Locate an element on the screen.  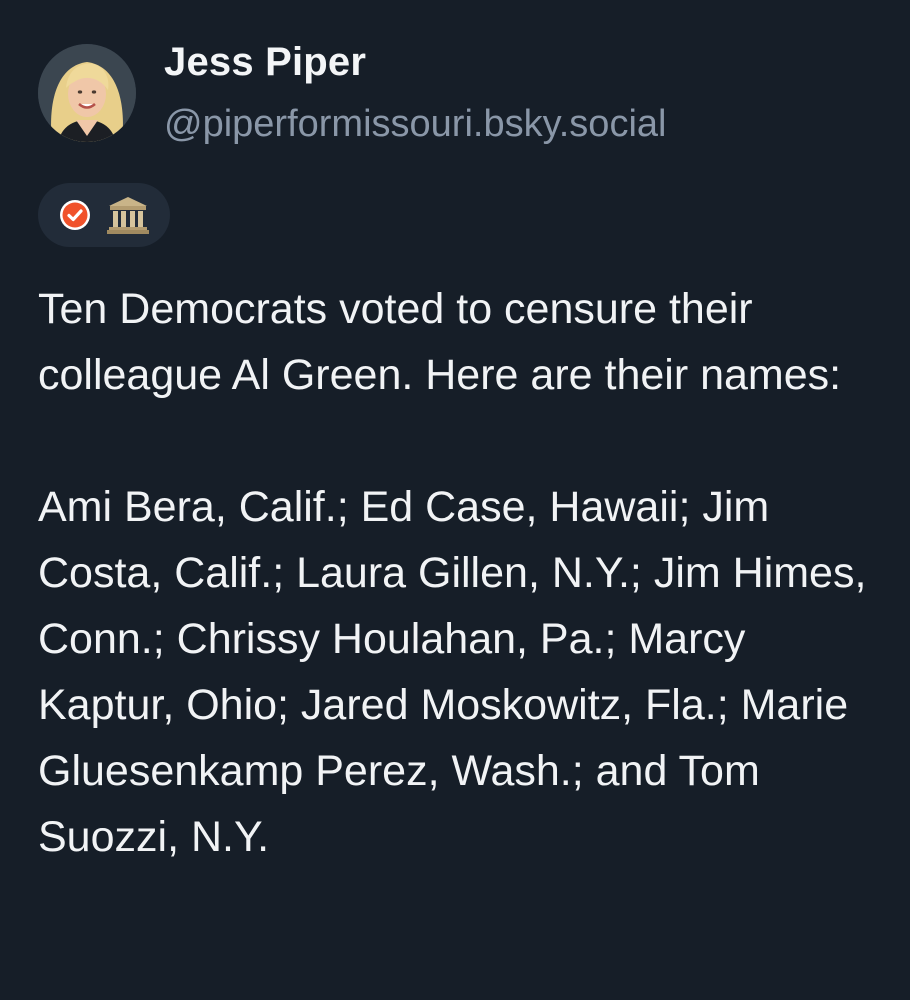
author-avatar is located at coordinates (87, 93).